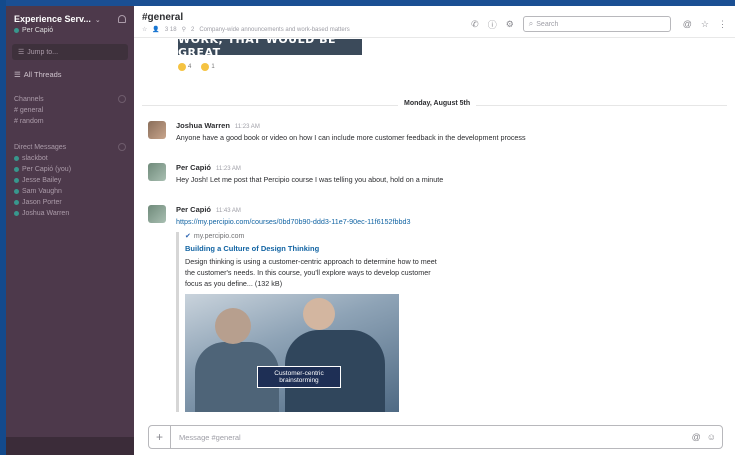 Image resolution: width=735 pixels, height=455 pixels. What do you see at coordinates (431, 437) in the screenshot?
I see `message-input` at bounding box center [431, 437].